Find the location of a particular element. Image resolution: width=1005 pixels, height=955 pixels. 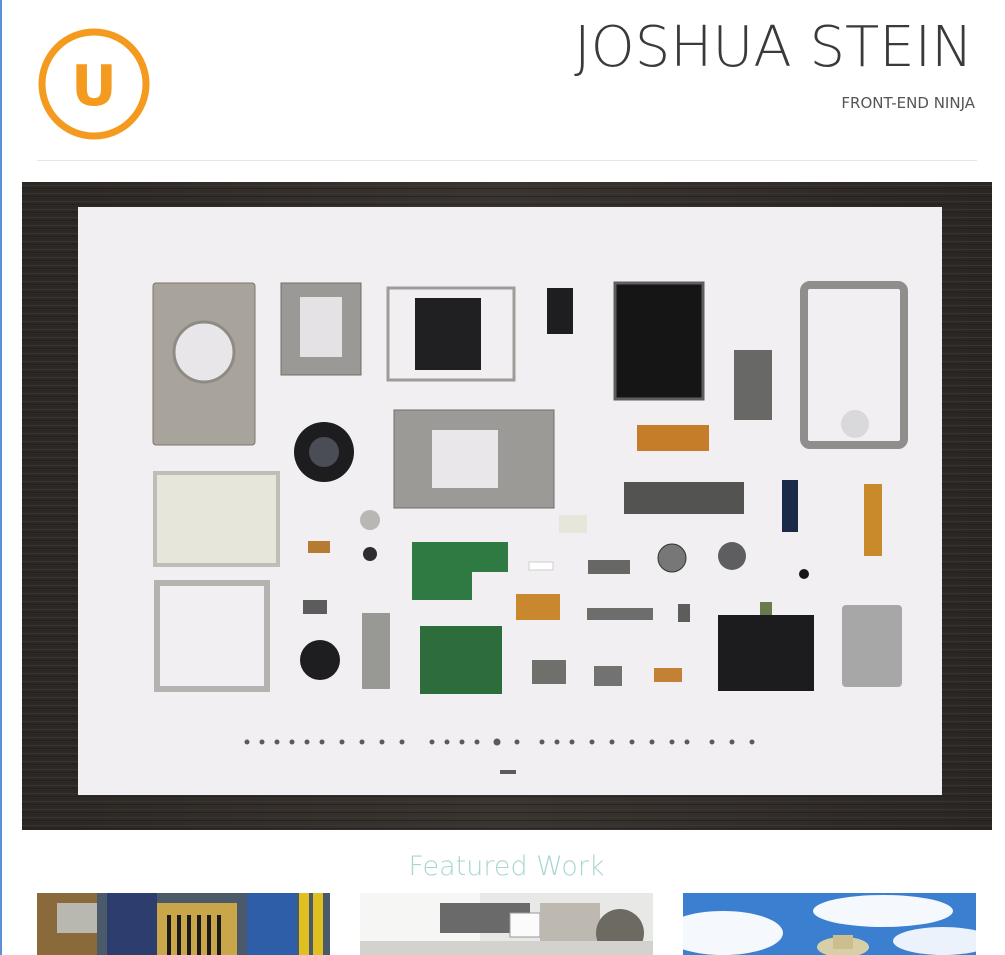

header-divider is located at coordinates (507, 160).